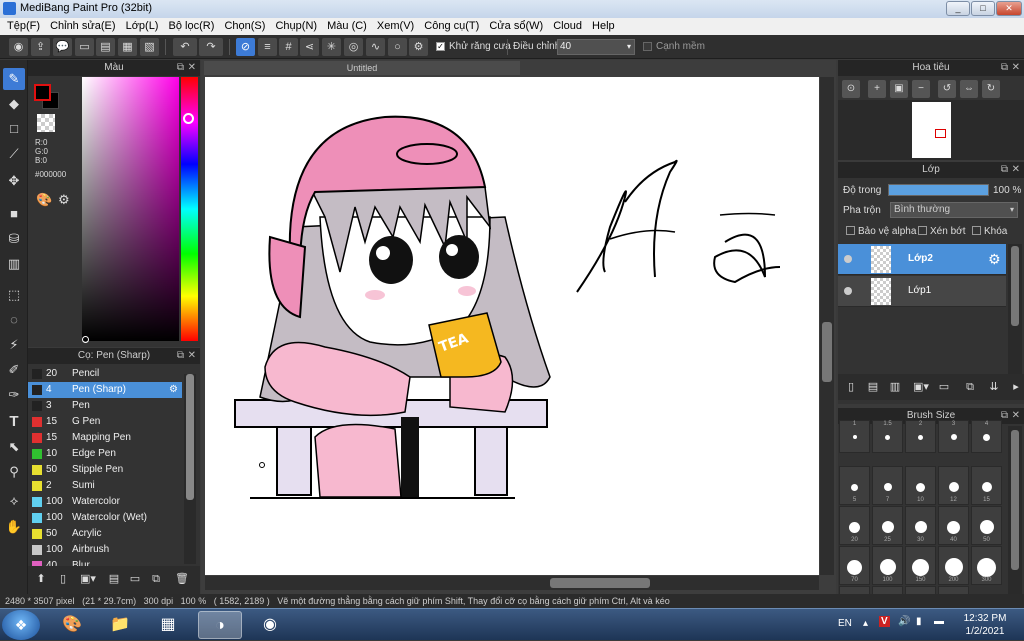 This screenshot has height=641, width=1024. What do you see at coordinates (939, 621) in the screenshot?
I see `battery-icon: ▬` at bounding box center [939, 621].